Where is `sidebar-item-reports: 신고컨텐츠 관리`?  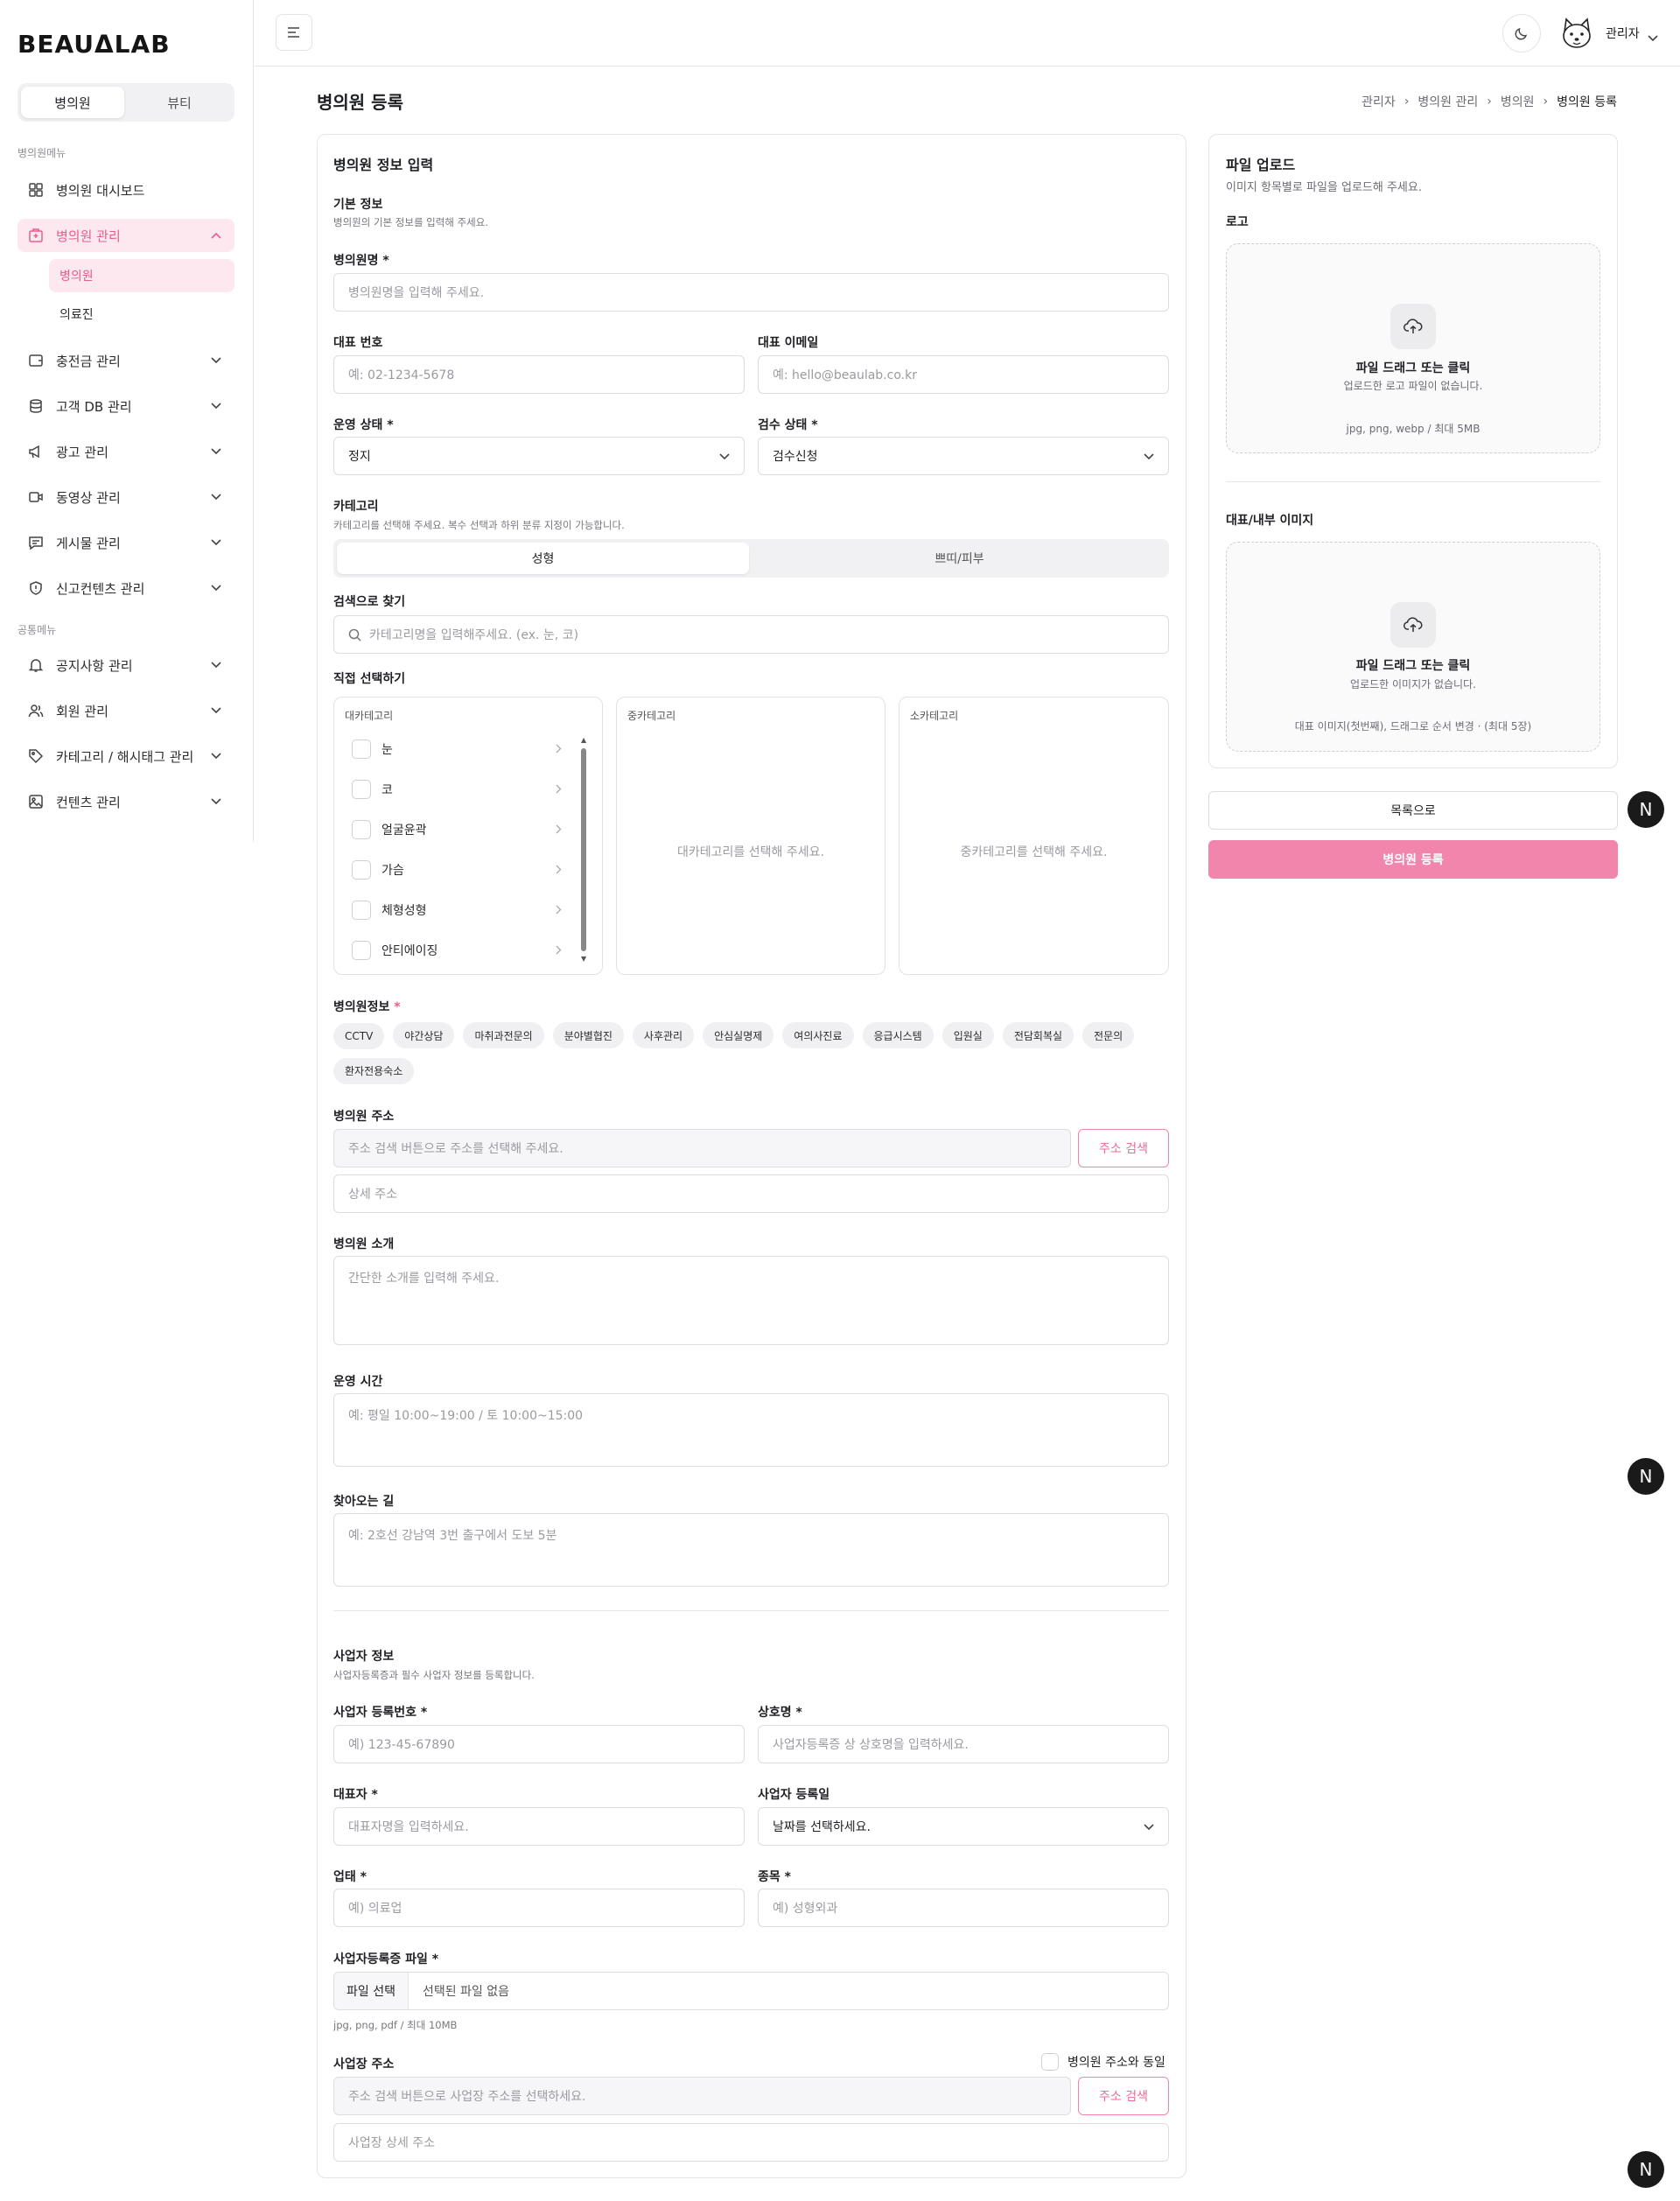 sidebar-item-reports: 신고컨텐츠 관리 is located at coordinates (126, 588).